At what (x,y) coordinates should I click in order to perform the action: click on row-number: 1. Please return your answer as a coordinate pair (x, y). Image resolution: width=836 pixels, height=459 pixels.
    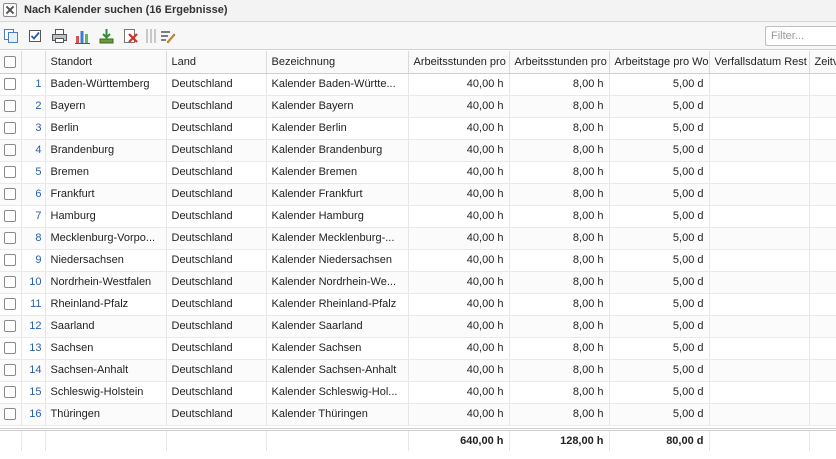
    Looking at the image, I should click on (33, 84).